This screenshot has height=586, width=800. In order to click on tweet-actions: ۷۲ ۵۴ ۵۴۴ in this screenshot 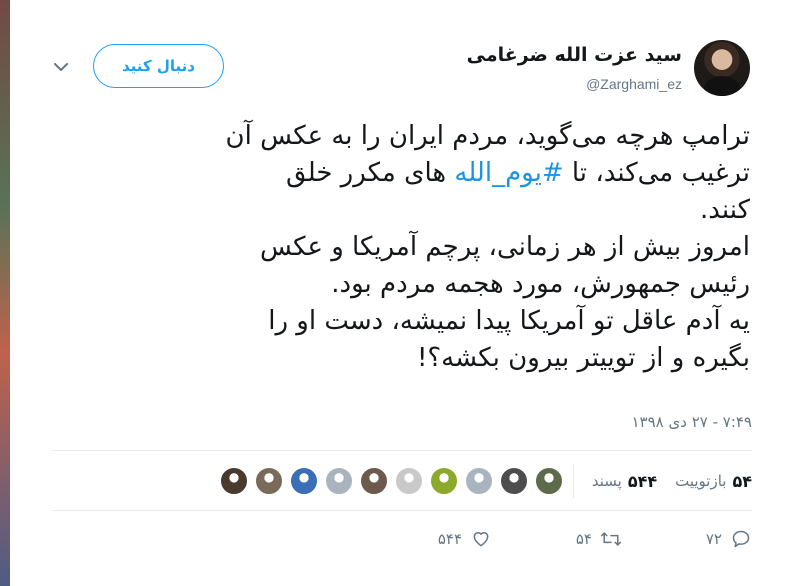, I will do `click(557, 539)`.